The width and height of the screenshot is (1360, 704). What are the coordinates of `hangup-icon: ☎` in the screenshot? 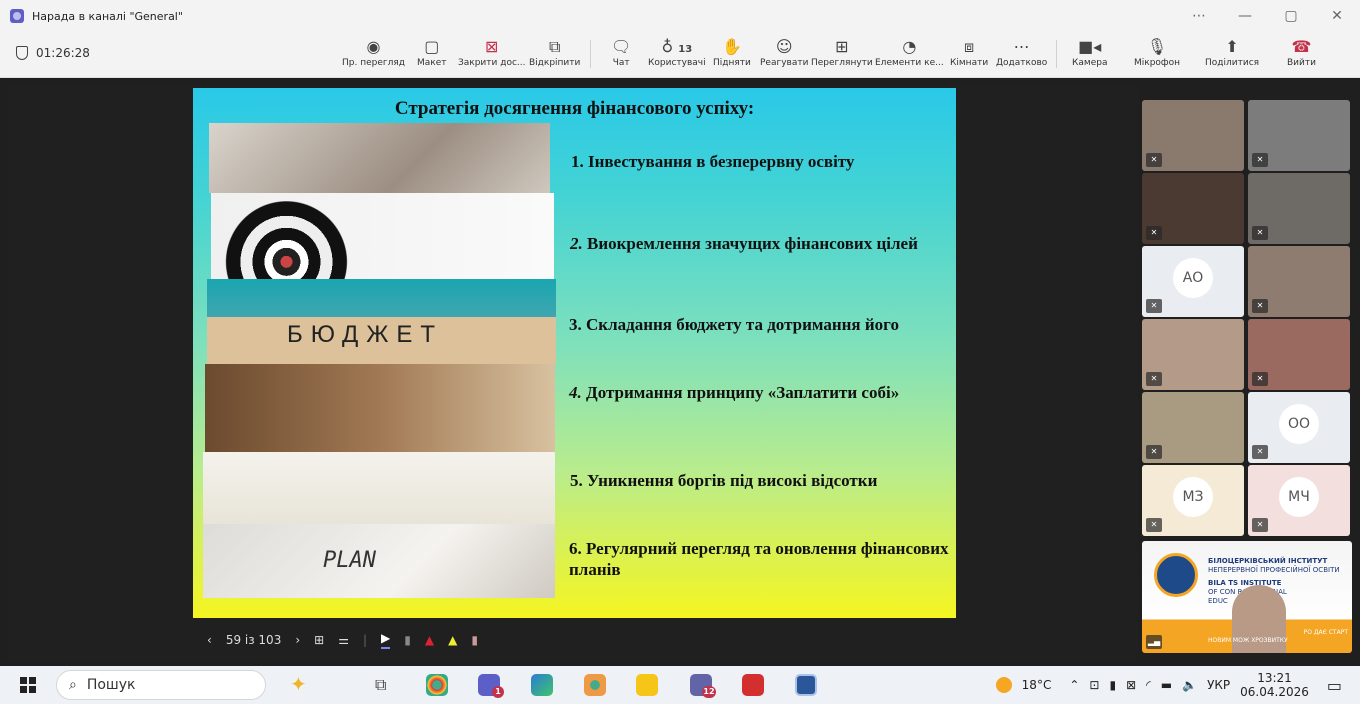 It's located at (1301, 46).